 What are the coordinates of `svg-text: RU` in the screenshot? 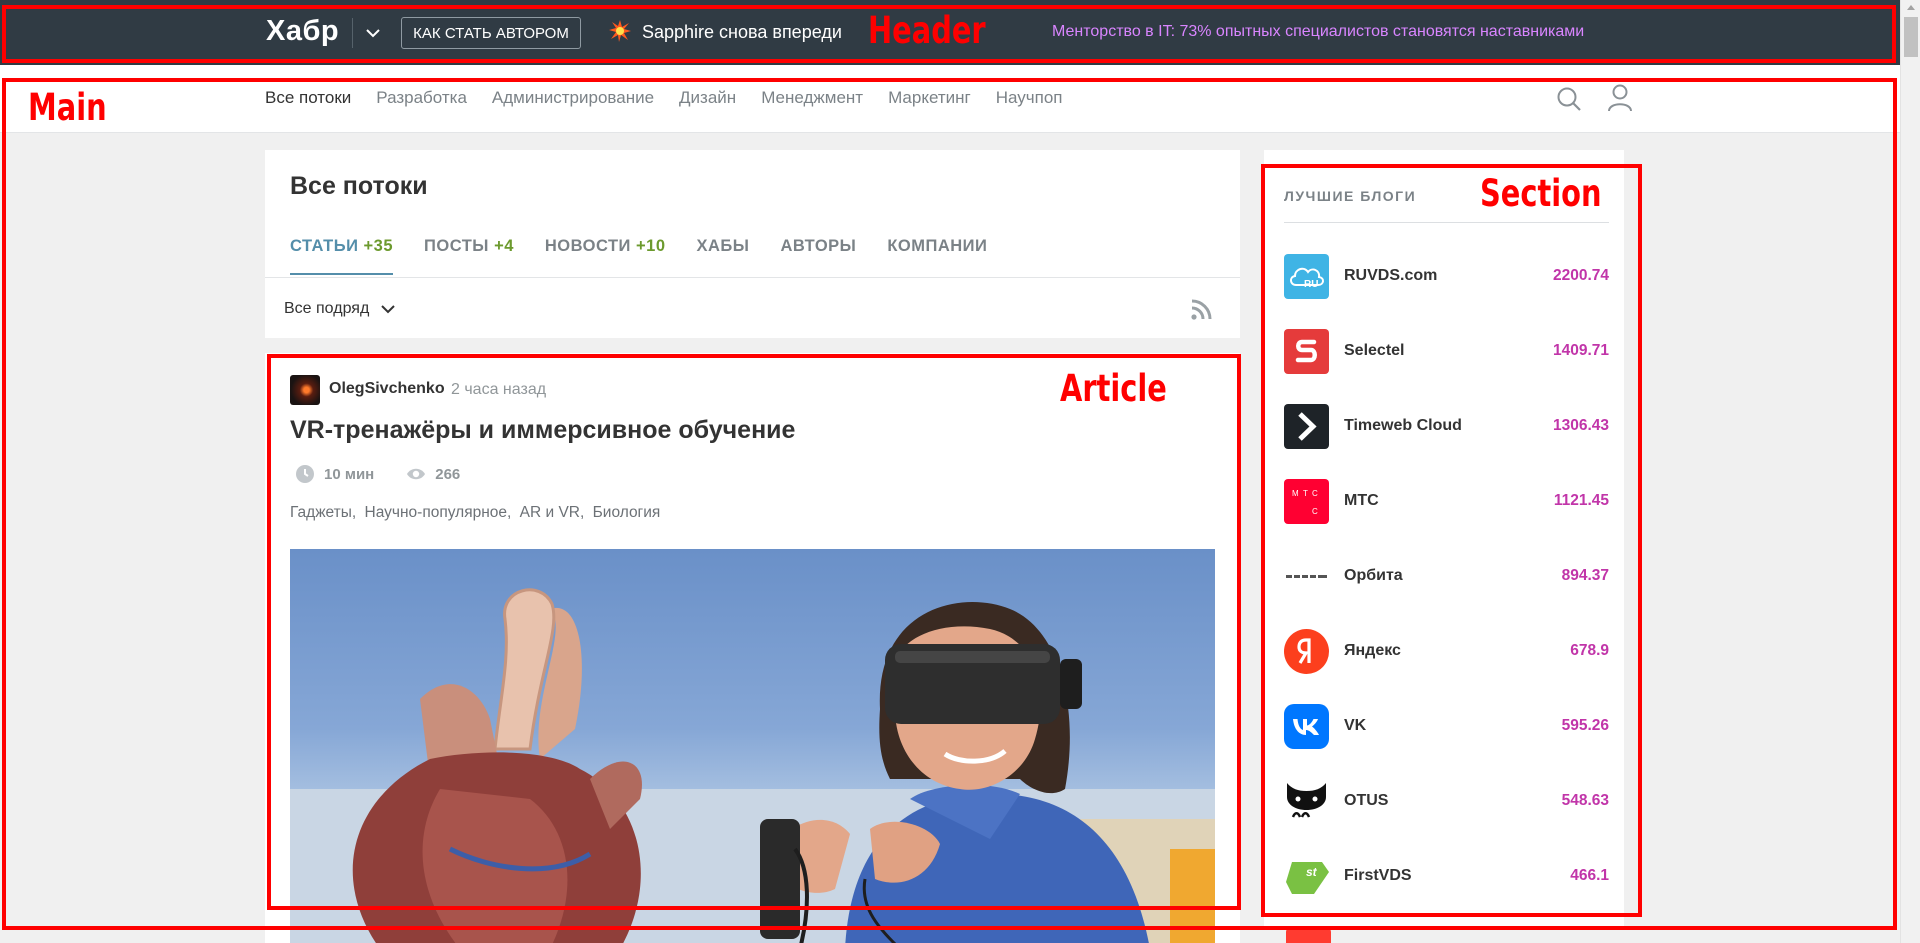 It's located at (1311, 284).